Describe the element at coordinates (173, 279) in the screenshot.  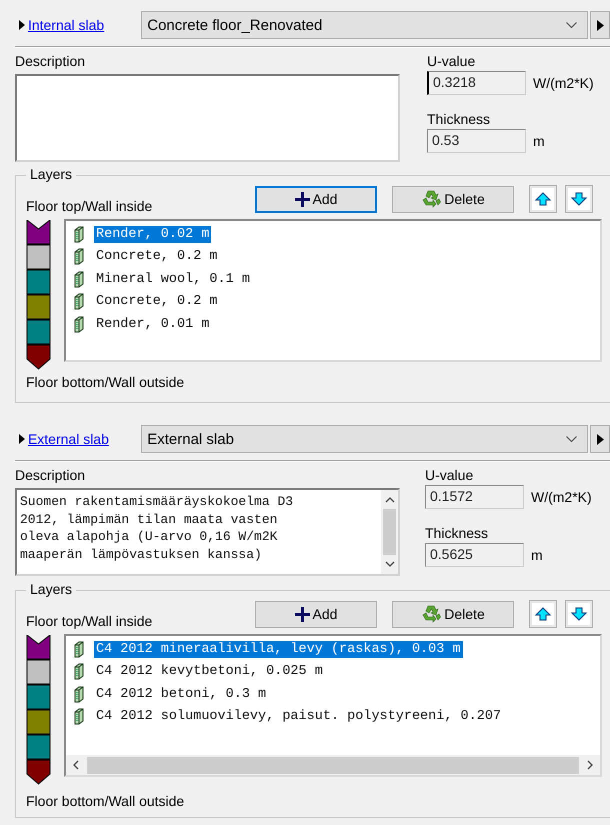
I see `layer-item: Mineral wool, 0.1 m` at that location.